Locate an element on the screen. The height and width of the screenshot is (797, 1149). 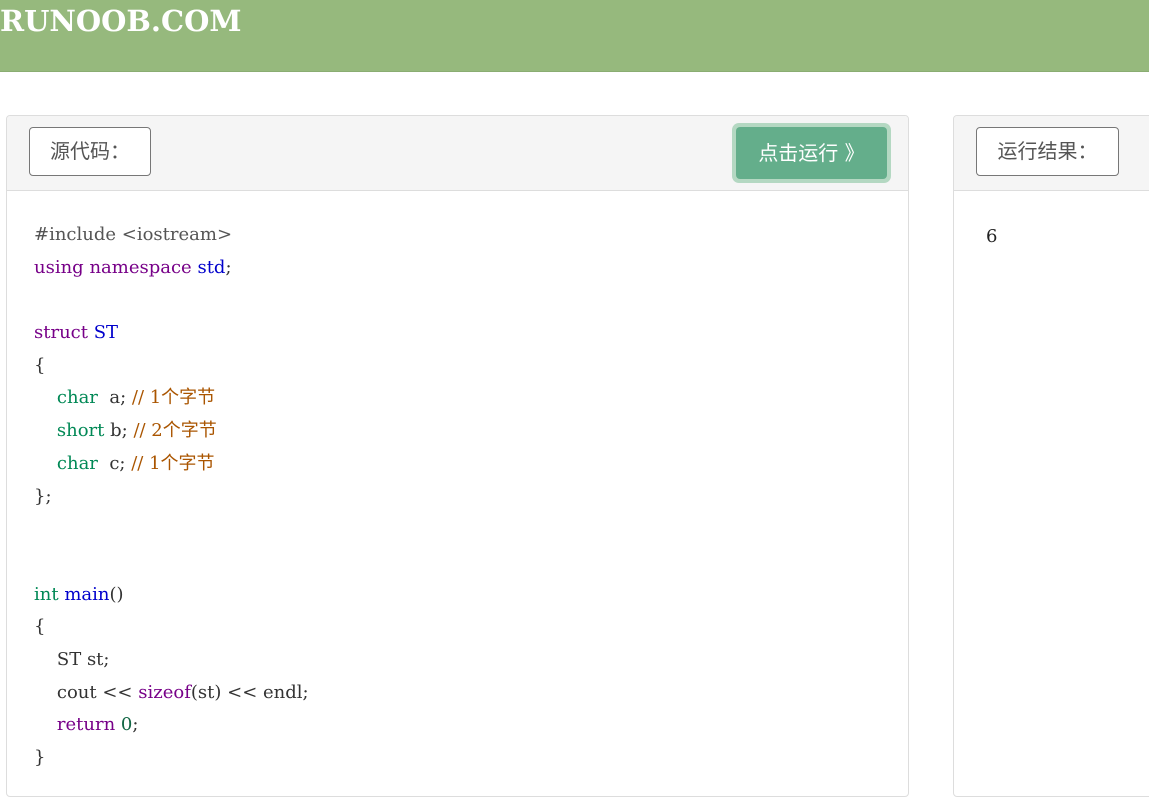
site-header: RUNOOB.COM is located at coordinates (574, 36).